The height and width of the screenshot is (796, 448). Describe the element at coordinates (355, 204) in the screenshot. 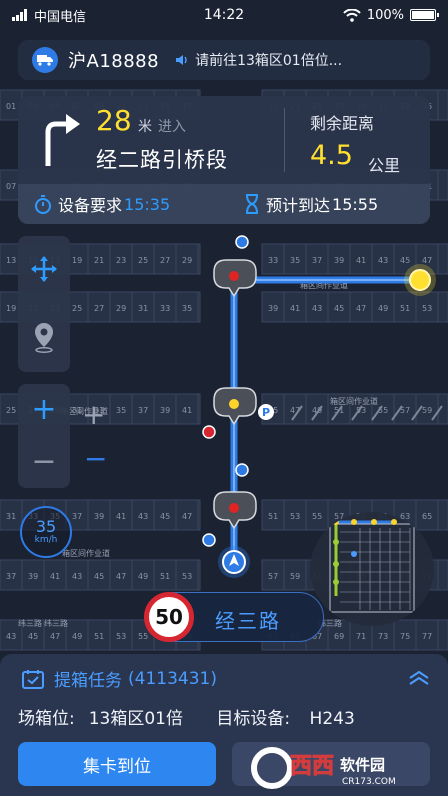

I see `estimated-arrival-time: 15:55` at that location.